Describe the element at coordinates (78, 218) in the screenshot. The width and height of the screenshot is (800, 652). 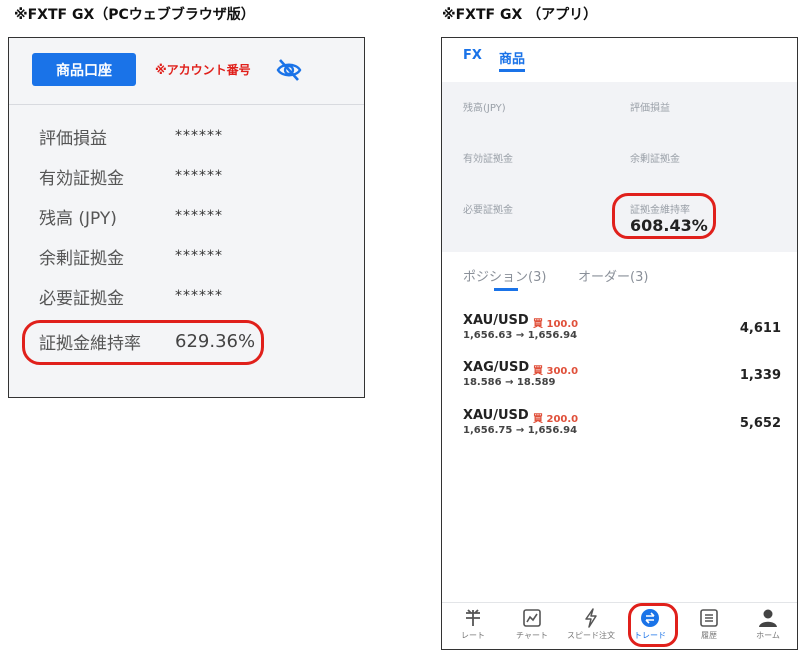
I see `row-label: 残高 (JPY)` at that location.